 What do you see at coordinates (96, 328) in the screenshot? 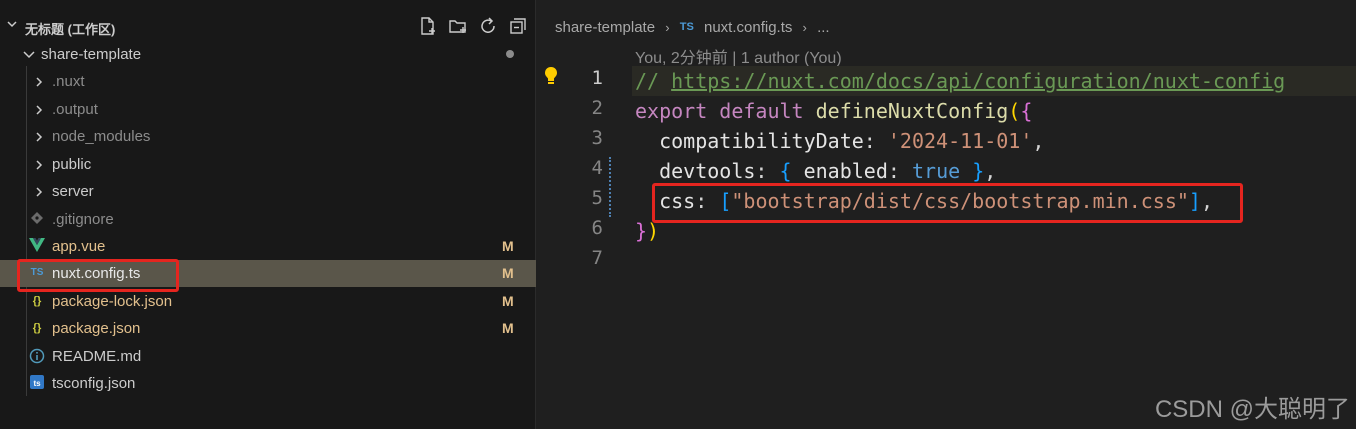
I see `tree-item-label: package.json` at bounding box center [96, 328].